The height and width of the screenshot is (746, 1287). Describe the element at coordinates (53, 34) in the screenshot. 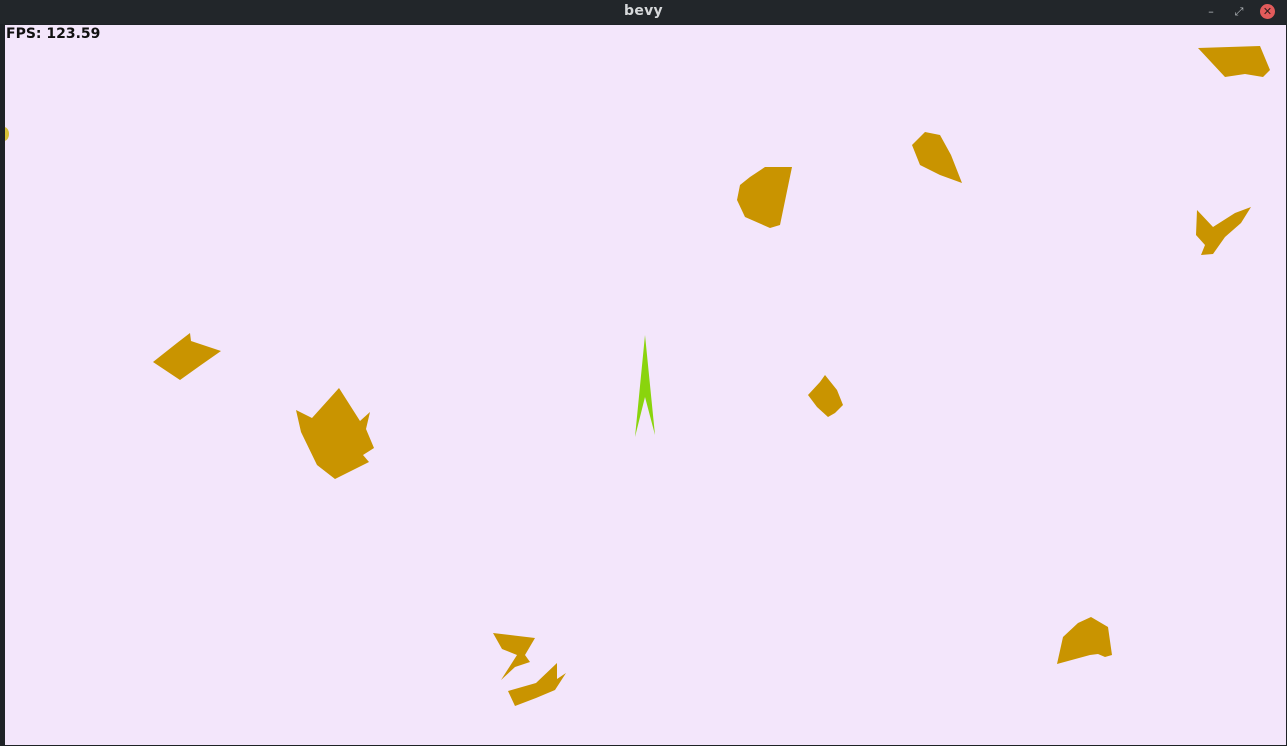

I see `fps-counter: FPS: 123.59` at that location.